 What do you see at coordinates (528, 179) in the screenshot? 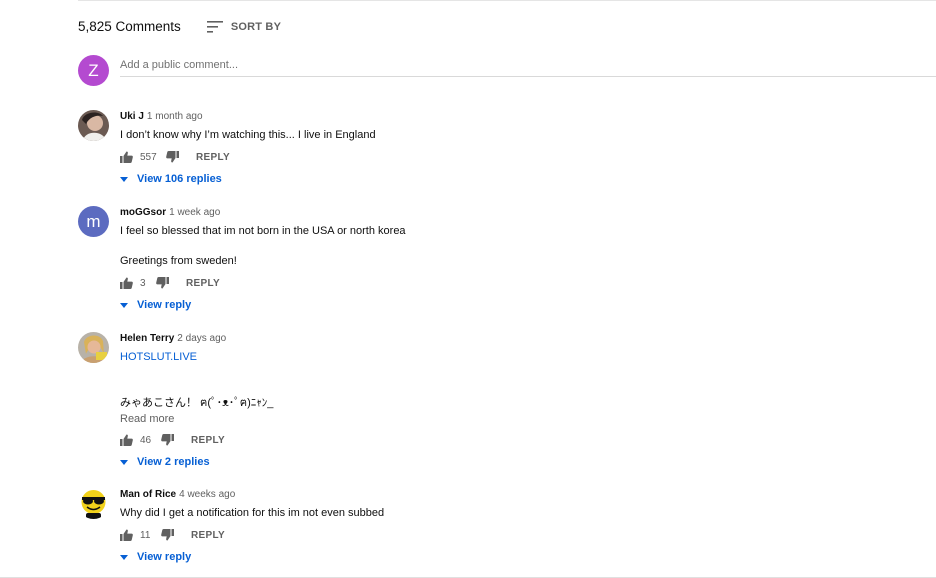
I see `view-replies-button: View 106 replies` at bounding box center [528, 179].